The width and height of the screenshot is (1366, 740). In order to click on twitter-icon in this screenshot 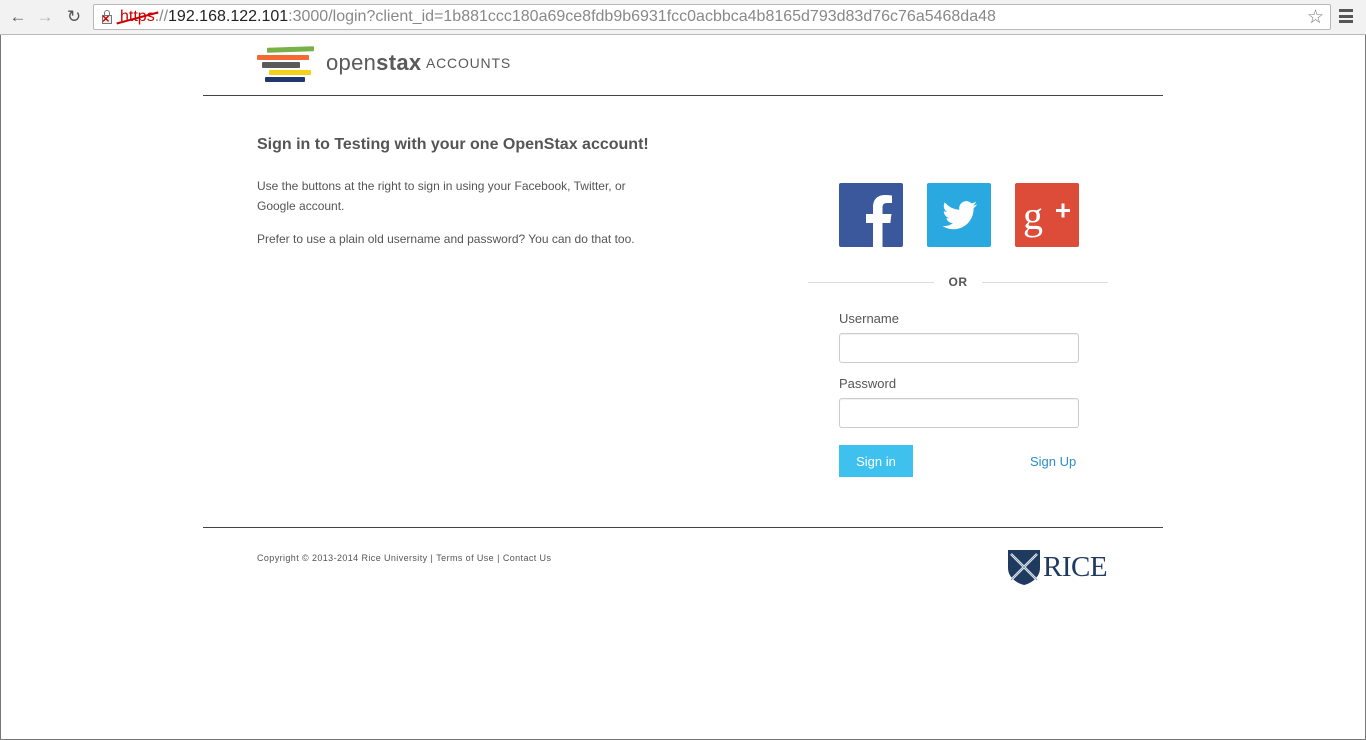, I will do `click(960, 215)`.